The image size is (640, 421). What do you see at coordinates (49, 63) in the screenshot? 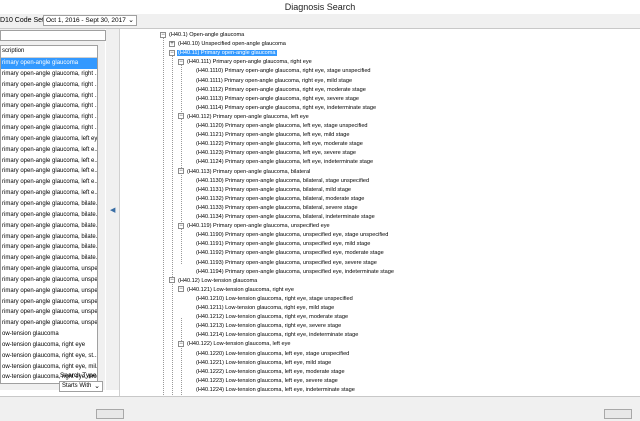
I see `list-item: rimary open-angle glaucoma` at bounding box center [49, 63].